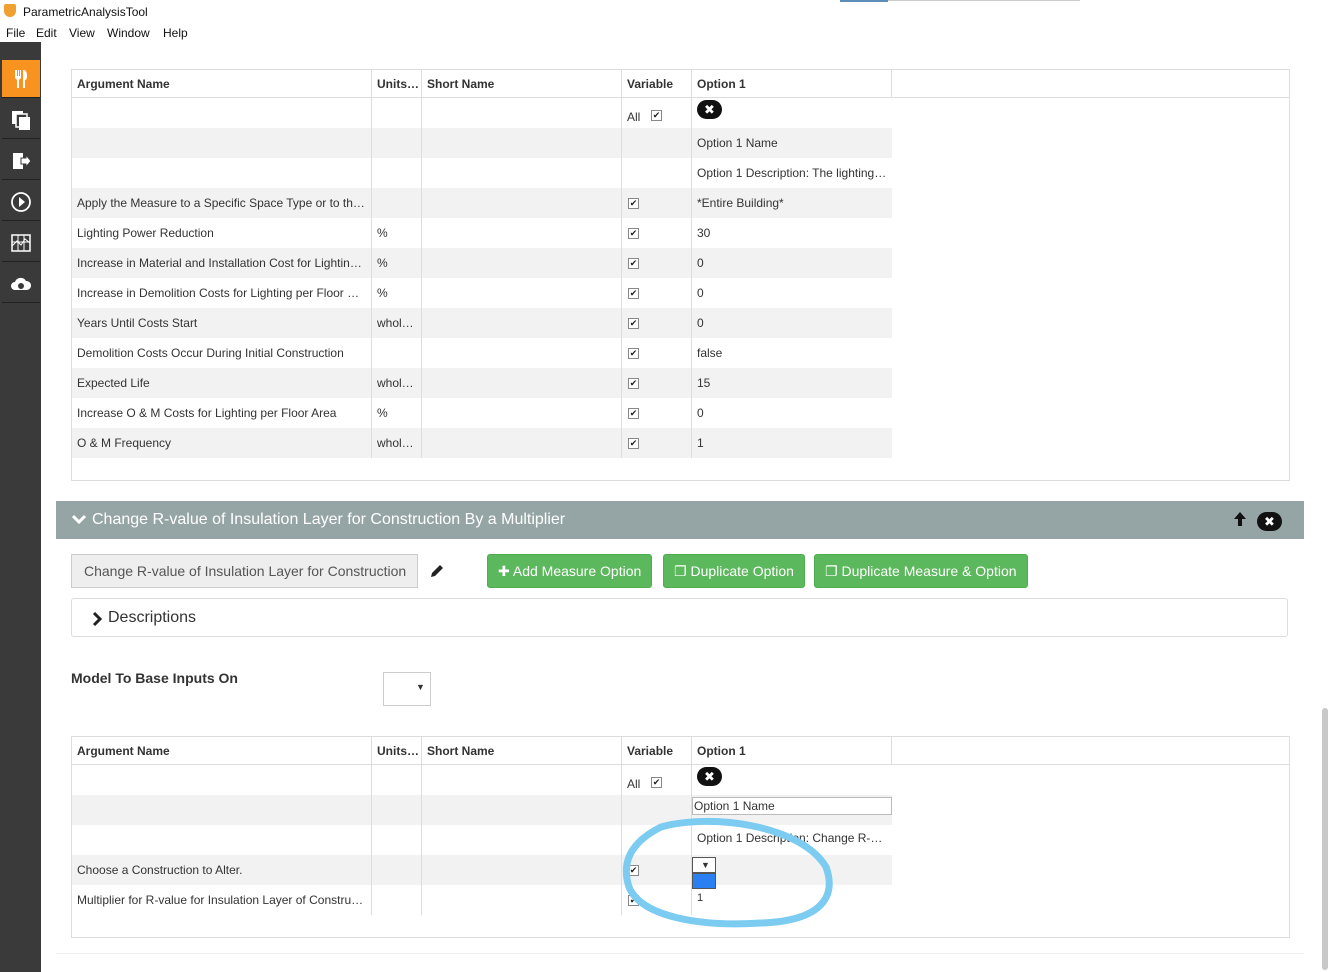 This screenshot has height=972, width=1336. Describe the element at coordinates (482, 443) in the screenshot. I see `table-row: O & M Frequency whol… ✔ 1` at that location.